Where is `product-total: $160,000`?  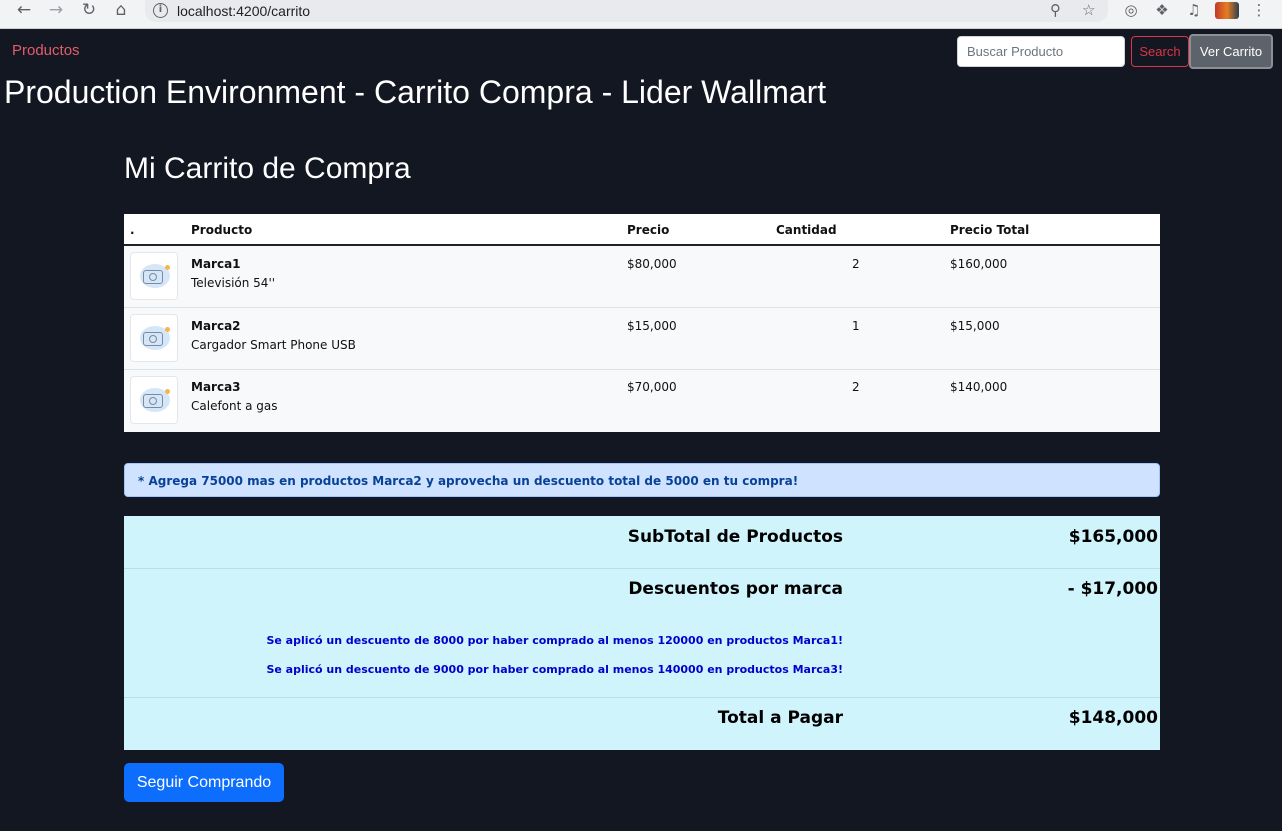
product-total: $160,000 is located at coordinates (979, 264).